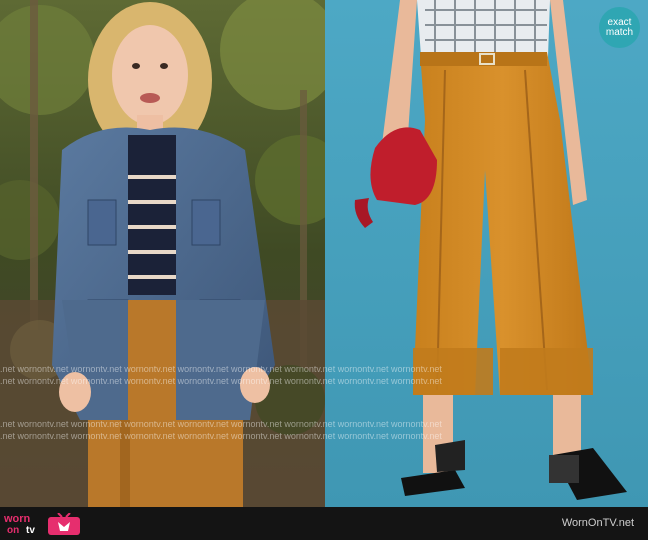  Describe the element at coordinates (13, 530) in the screenshot. I see `logo-on-text: on` at that location.